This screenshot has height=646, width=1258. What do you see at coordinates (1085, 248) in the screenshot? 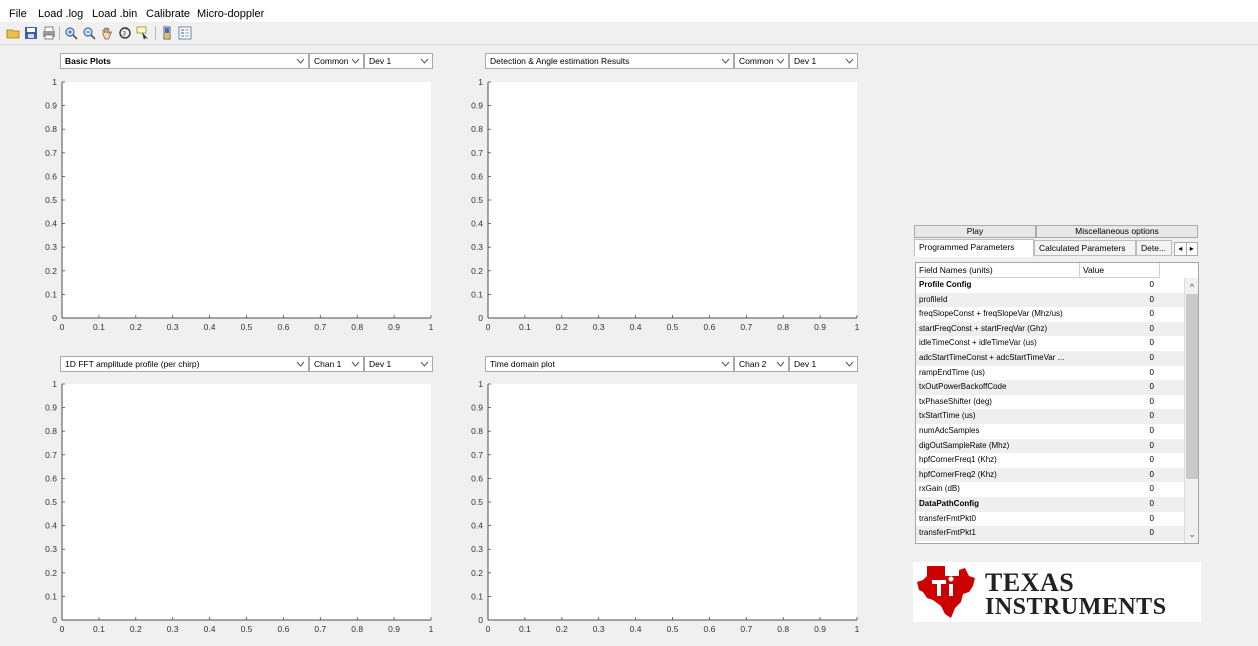
I see `tab-calculated-parameters: Calculated Parameters` at bounding box center [1085, 248].